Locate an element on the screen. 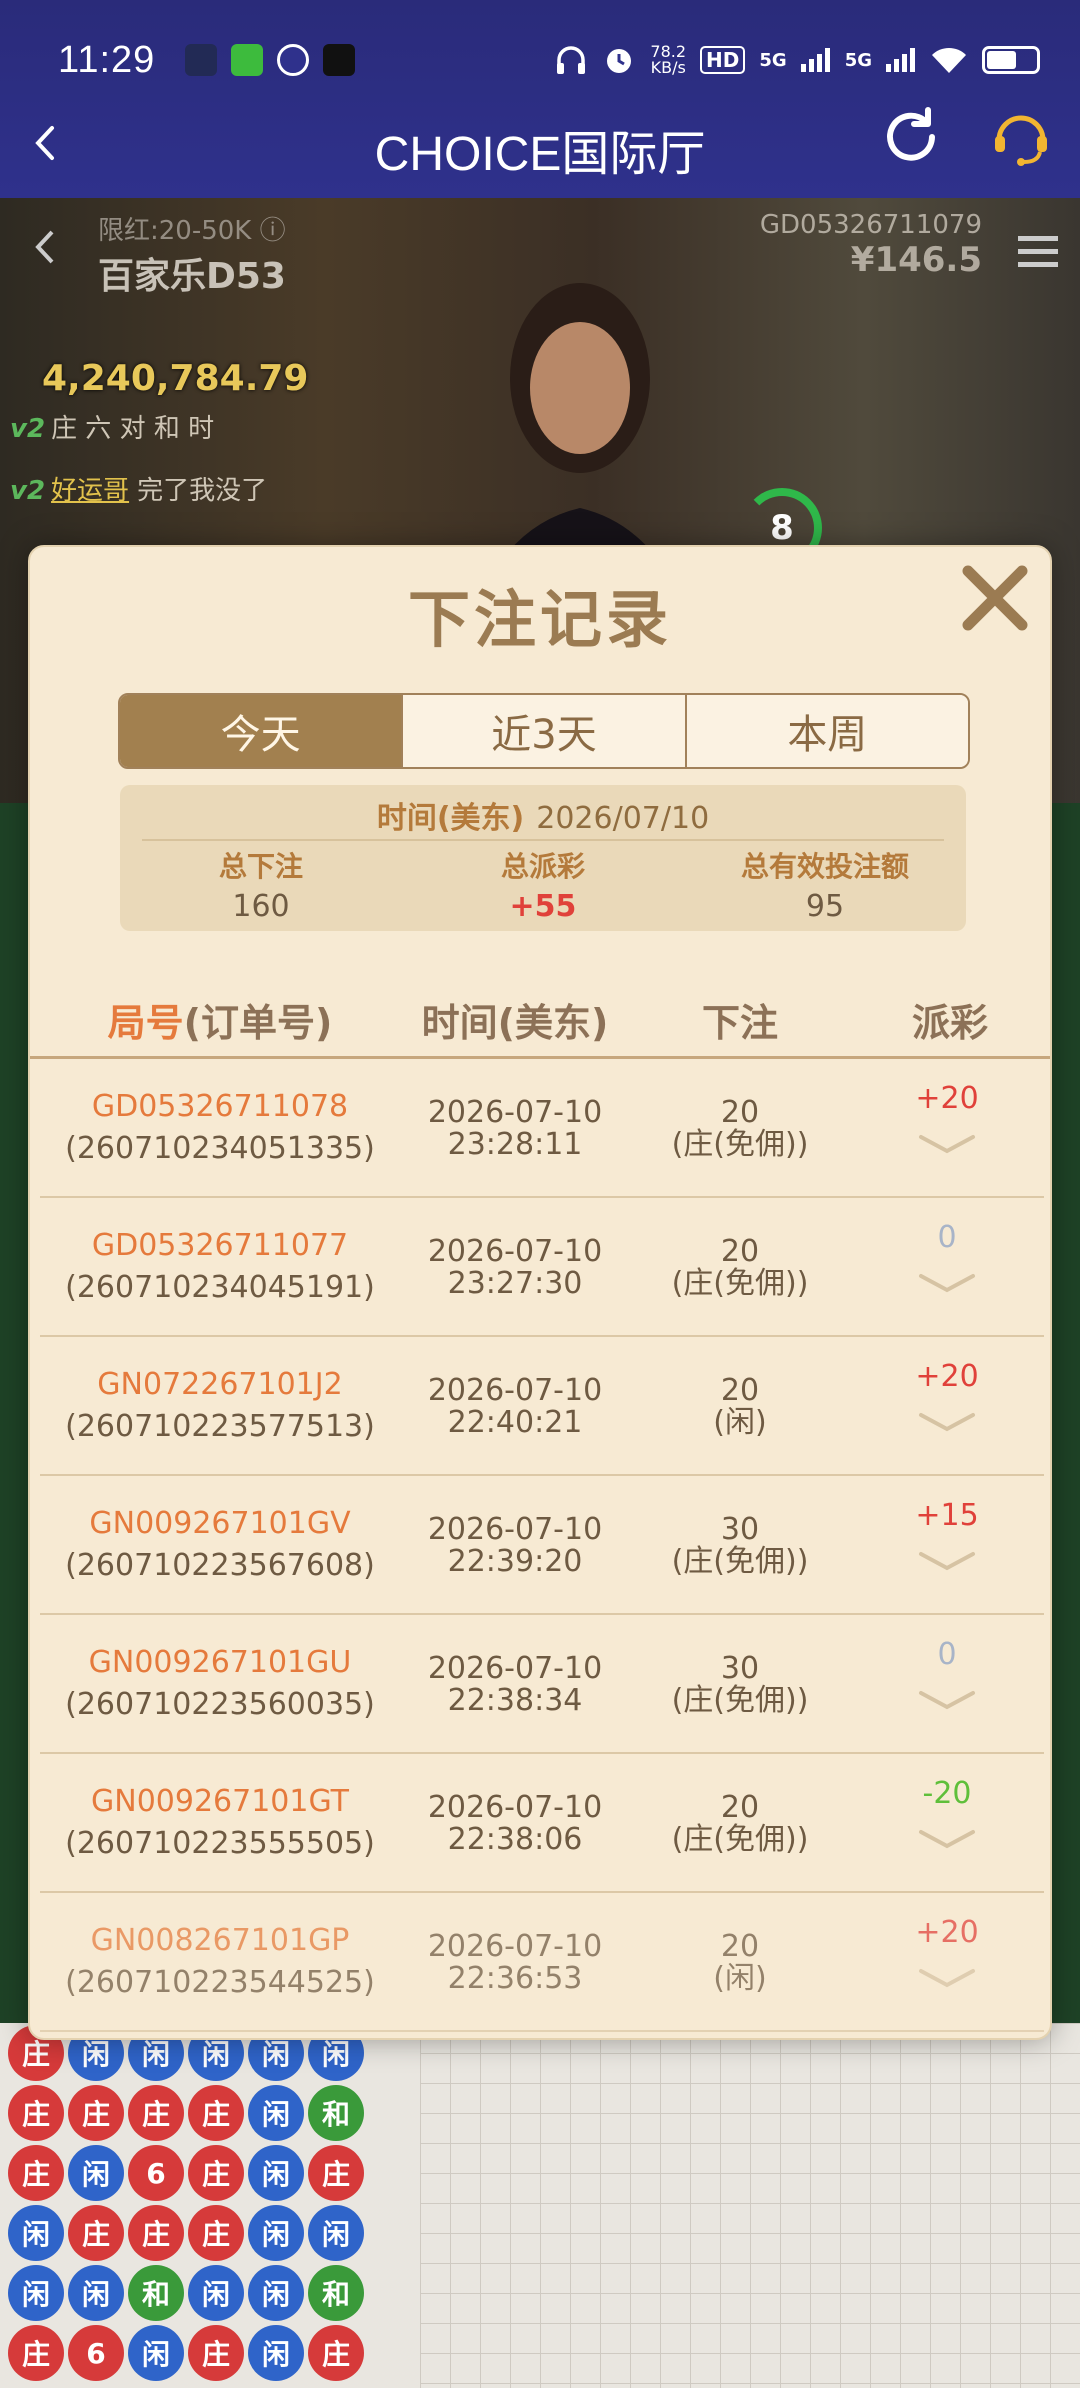 This screenshot has width=1080, height=2388. payout-value: +15 is located at coordinates (947, 1515).